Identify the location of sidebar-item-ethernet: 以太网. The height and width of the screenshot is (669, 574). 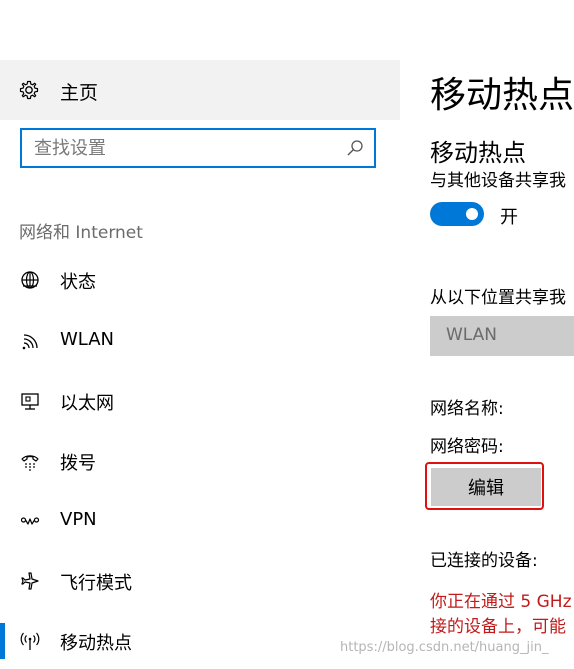
(200, 401).